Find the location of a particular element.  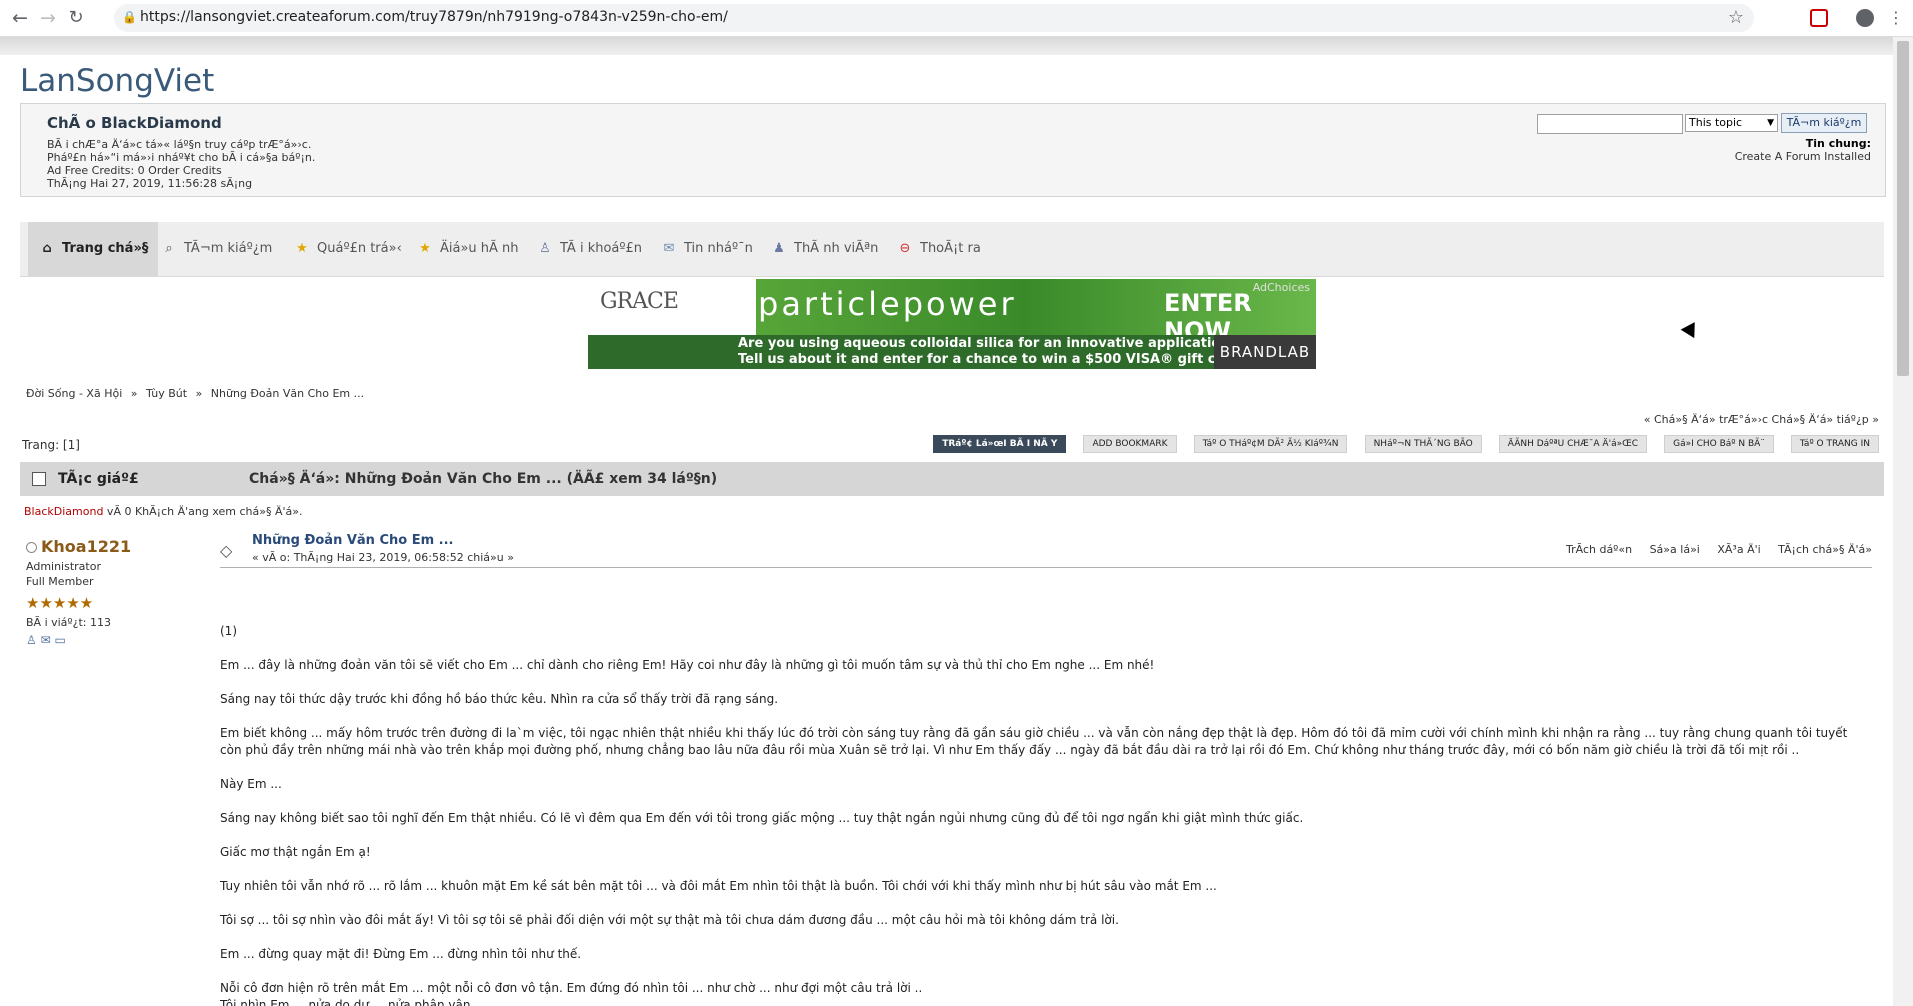

viewing-rest: vÃ 0 KhÃ¡ch Ä'ang xem chá»§ Ä'á». is located at coordinates (203, 511).